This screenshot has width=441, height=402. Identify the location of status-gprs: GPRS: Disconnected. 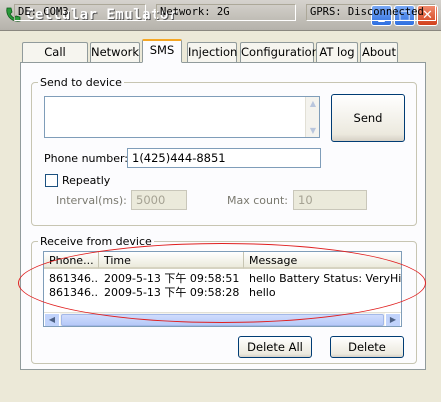
(371, 12).